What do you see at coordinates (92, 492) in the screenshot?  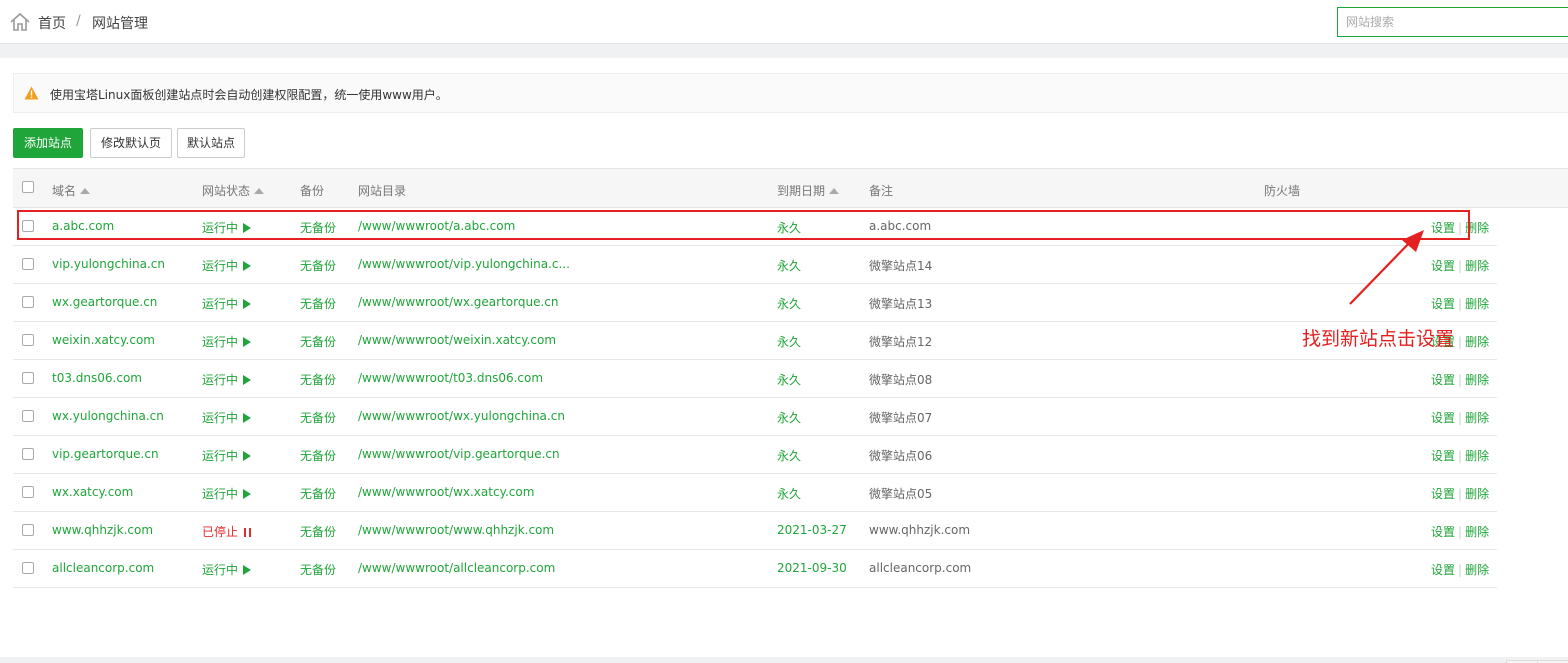 I see `site-domain-link: wx.xatcy.com` at bounding box center [92, 492].